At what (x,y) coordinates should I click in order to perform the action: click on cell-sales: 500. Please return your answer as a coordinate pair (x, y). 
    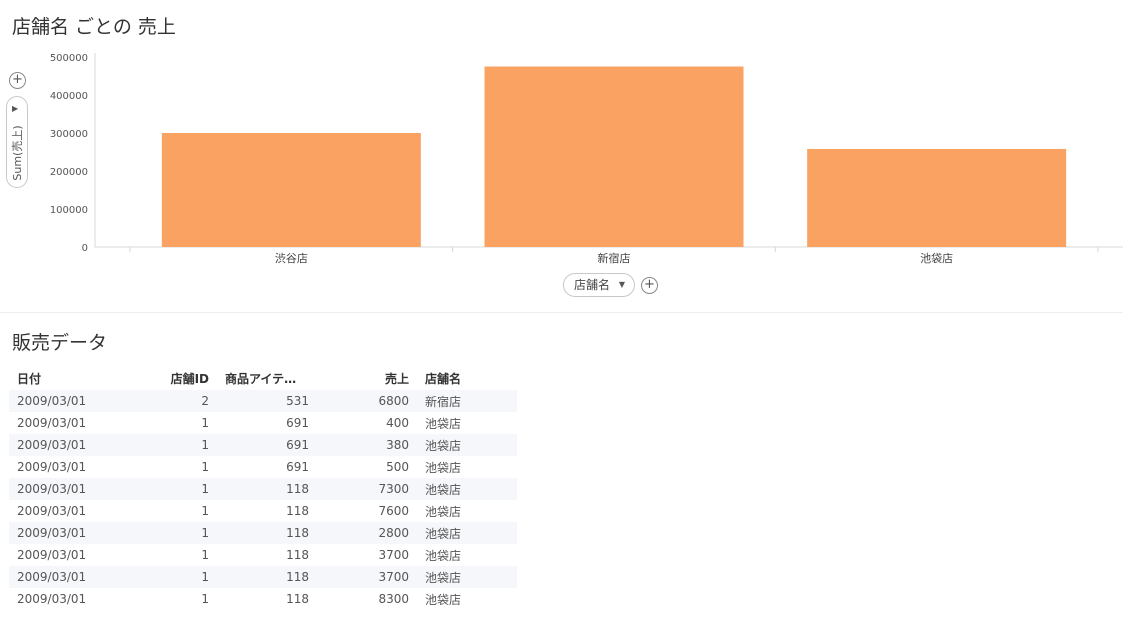
    Looking at the image, I should click on (397, 467).